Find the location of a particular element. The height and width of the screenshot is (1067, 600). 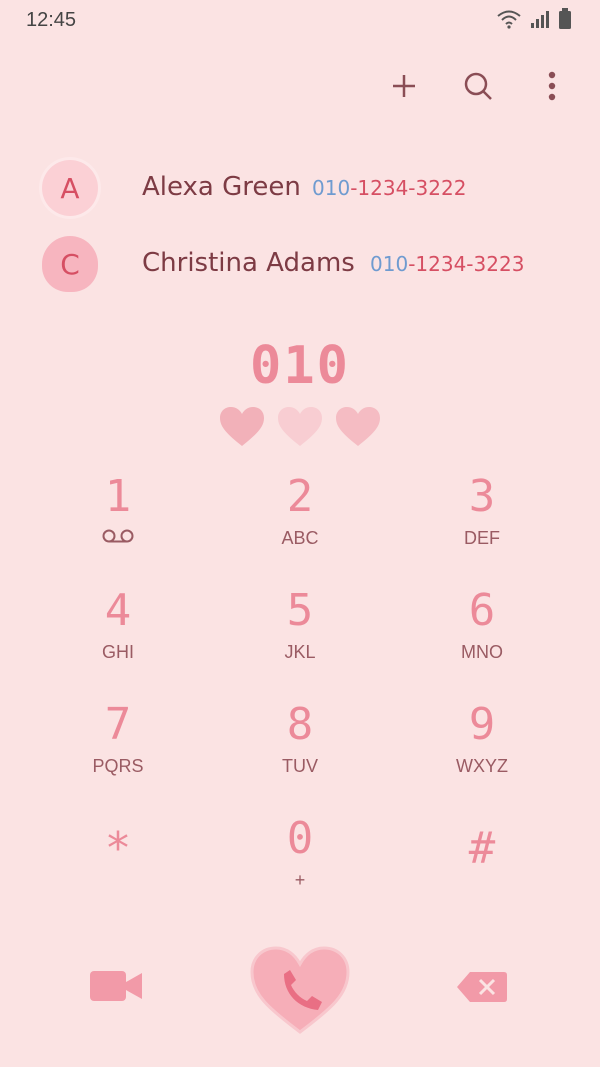

contact-number: 010-1234-3223 is located at coordinates (447, 264).